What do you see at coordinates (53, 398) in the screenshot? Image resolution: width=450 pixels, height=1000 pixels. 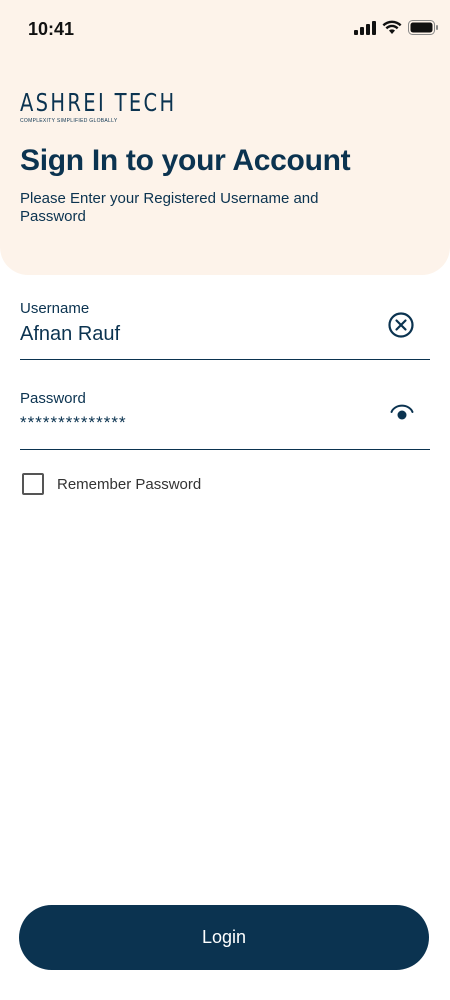 I see `password-label: Password` at bounding box center [53, 398].